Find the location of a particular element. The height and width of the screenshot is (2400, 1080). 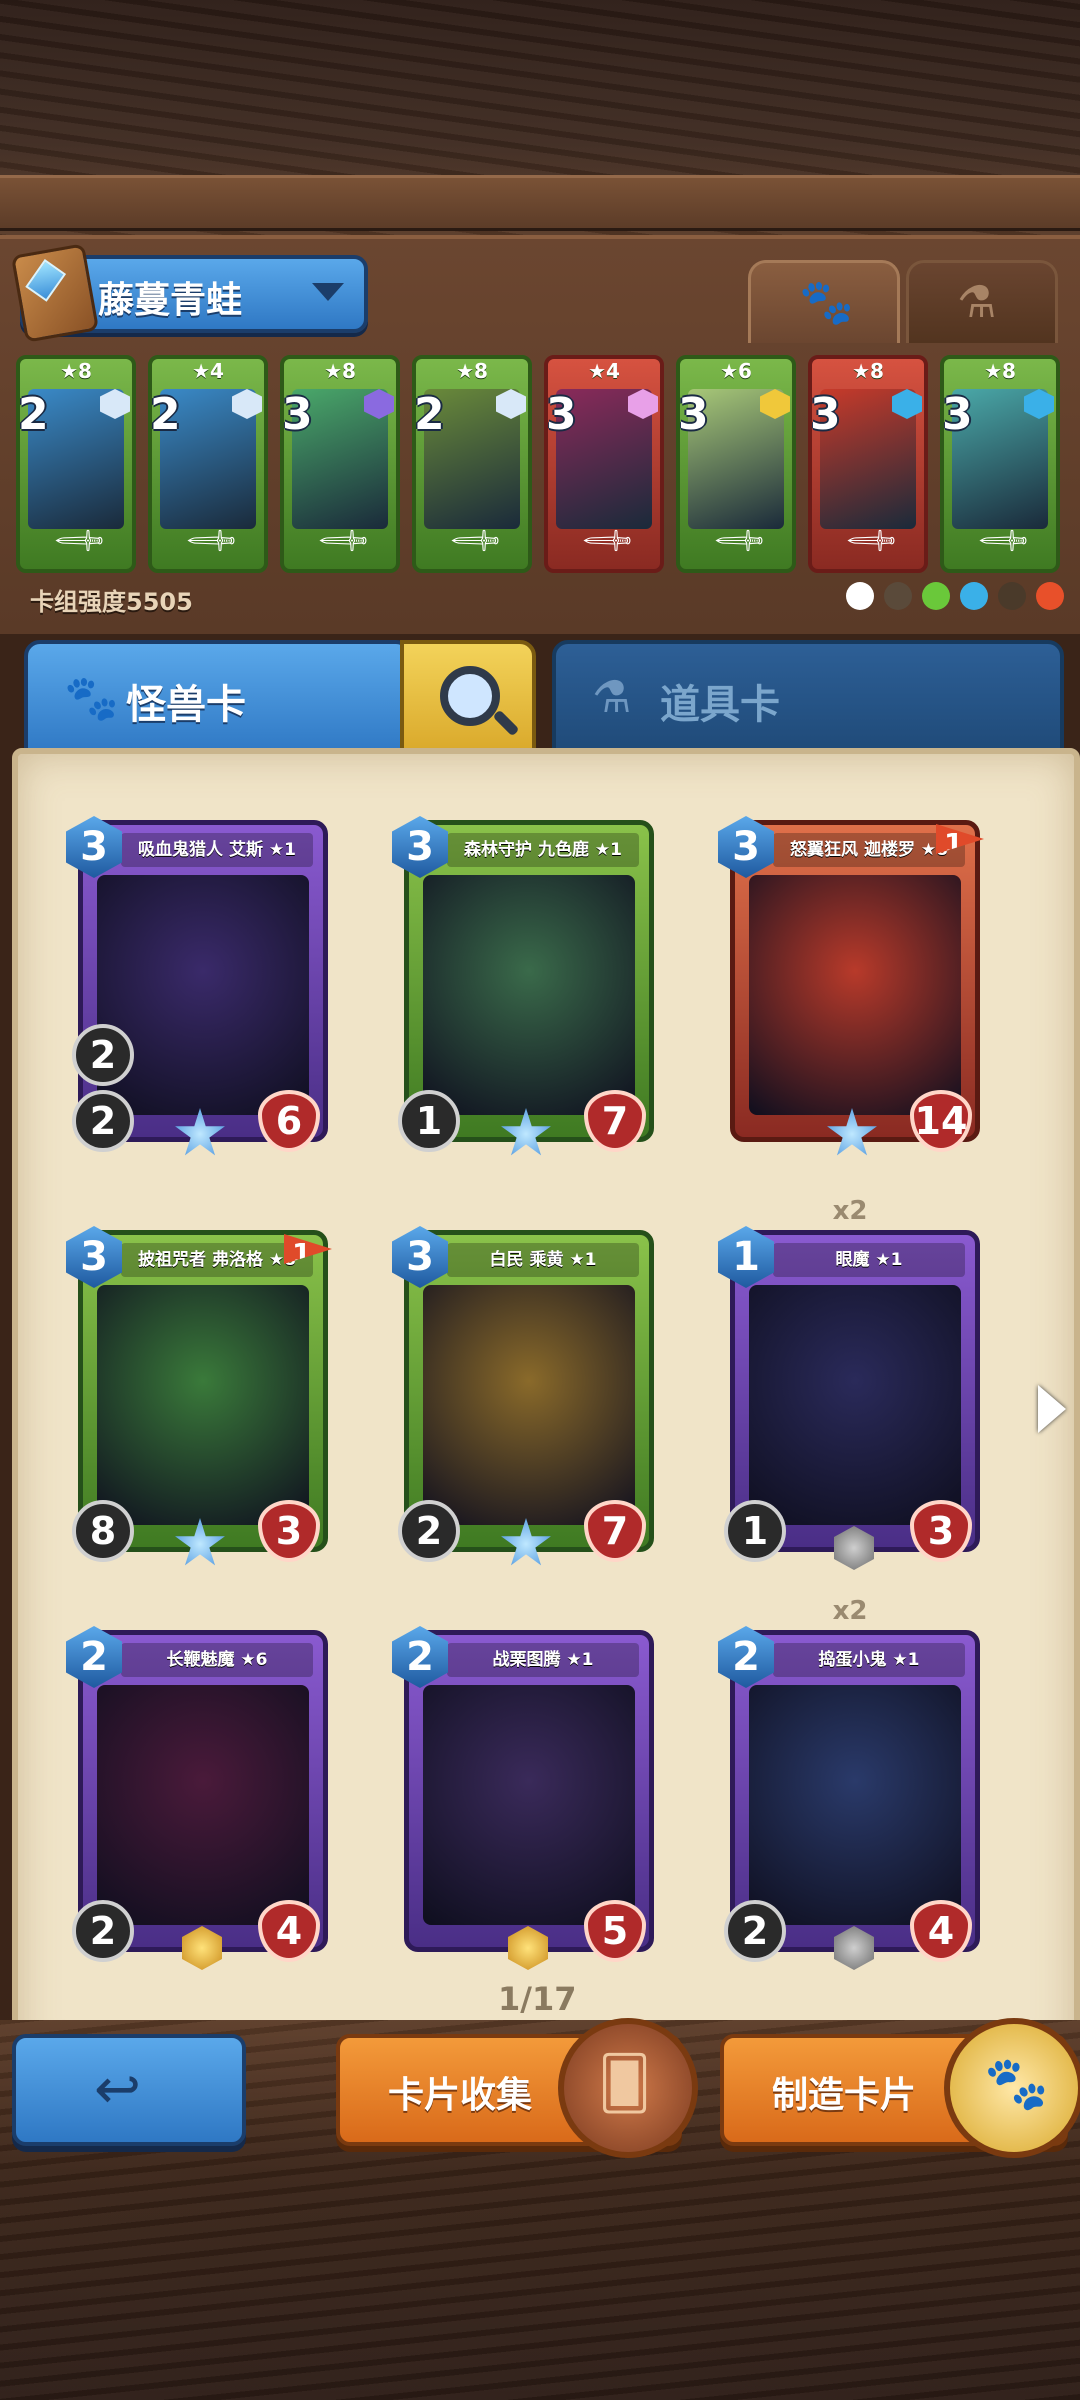

card-title: 长鞭魅魔 ★6 is located at coordinates (217, 1660).